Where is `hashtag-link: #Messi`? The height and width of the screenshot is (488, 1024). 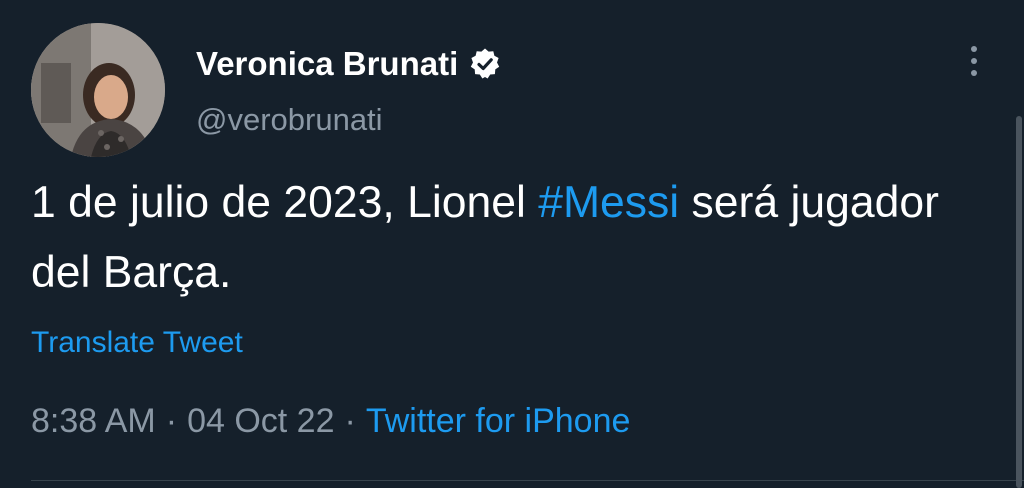
hashtag-link: #Messi is located at coordinates (608, 202).